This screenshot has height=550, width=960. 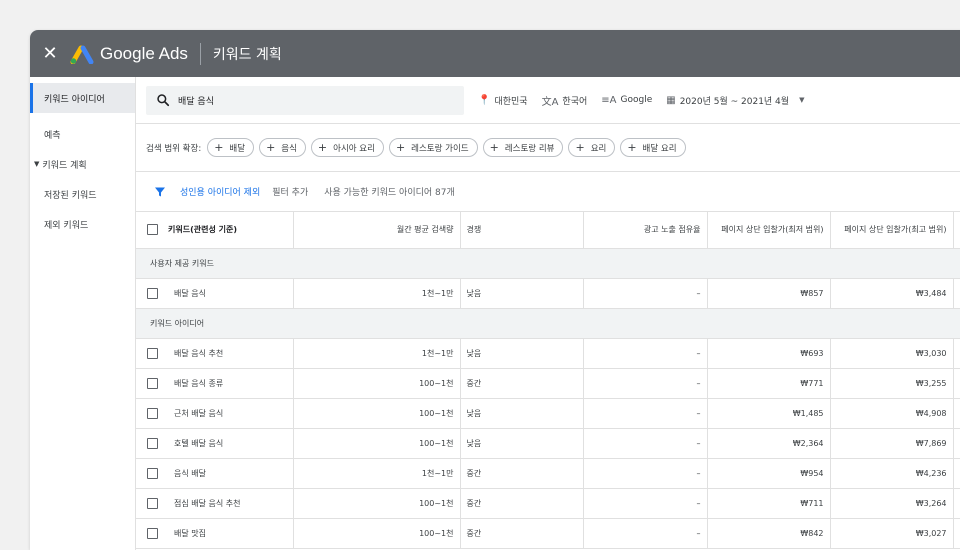 I want to click on cell-bid-low: ₩771, so click(x=769, y=383).